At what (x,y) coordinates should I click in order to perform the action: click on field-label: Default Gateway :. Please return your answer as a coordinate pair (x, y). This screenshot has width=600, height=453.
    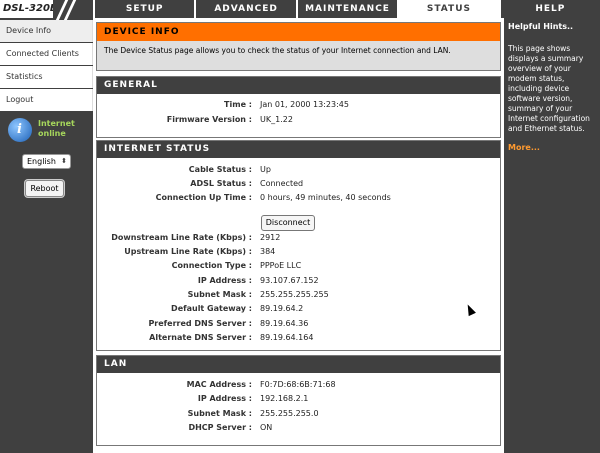
    Looking at the image, I should click on (211, 308).